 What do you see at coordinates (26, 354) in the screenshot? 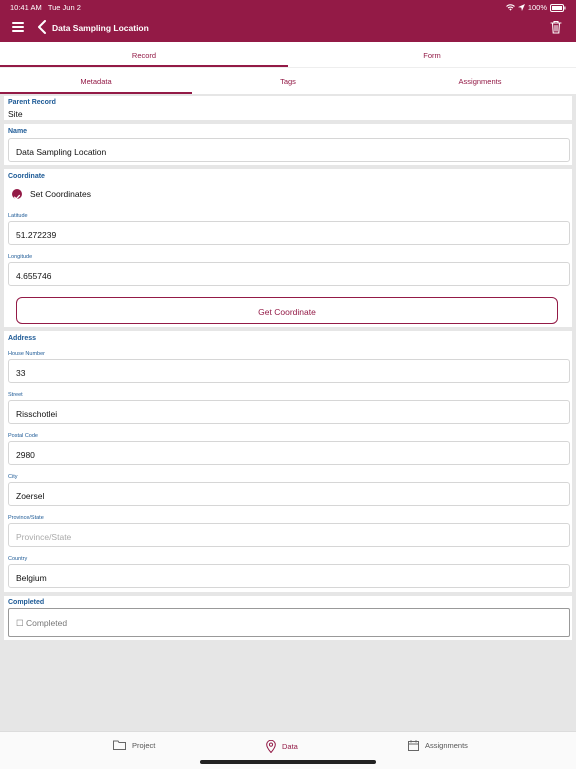
I see `house-number-label: House Number` at bounding box center [26, 354].